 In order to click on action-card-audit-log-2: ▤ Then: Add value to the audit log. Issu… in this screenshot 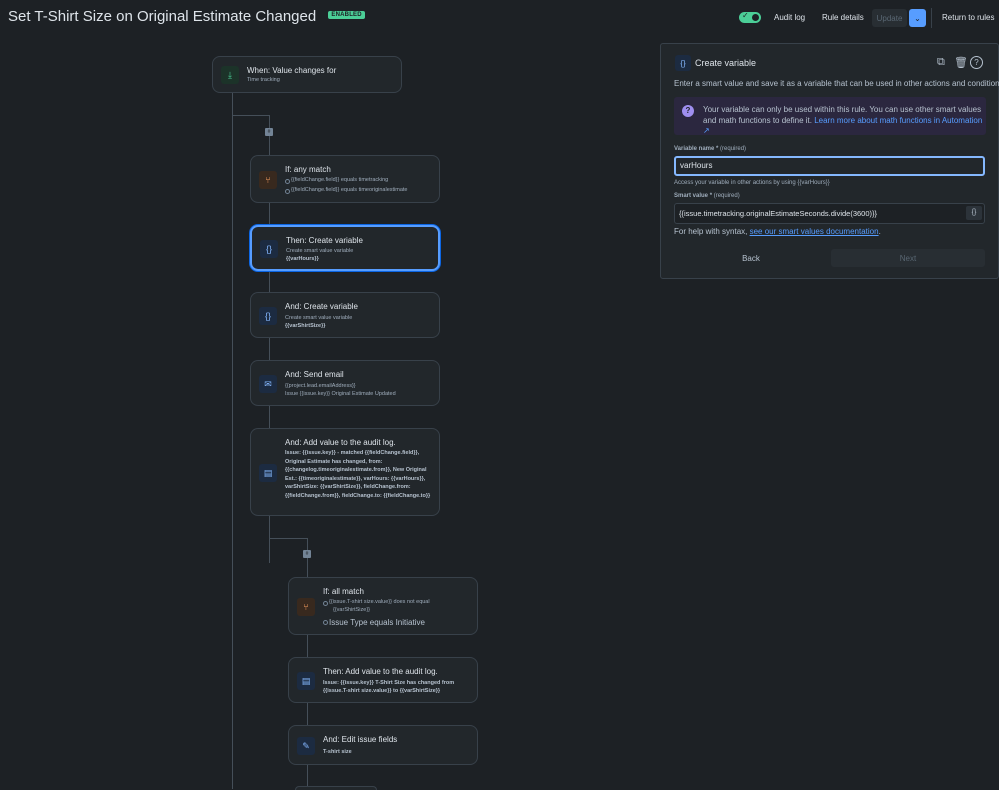, I will do `click(383, 680)`.